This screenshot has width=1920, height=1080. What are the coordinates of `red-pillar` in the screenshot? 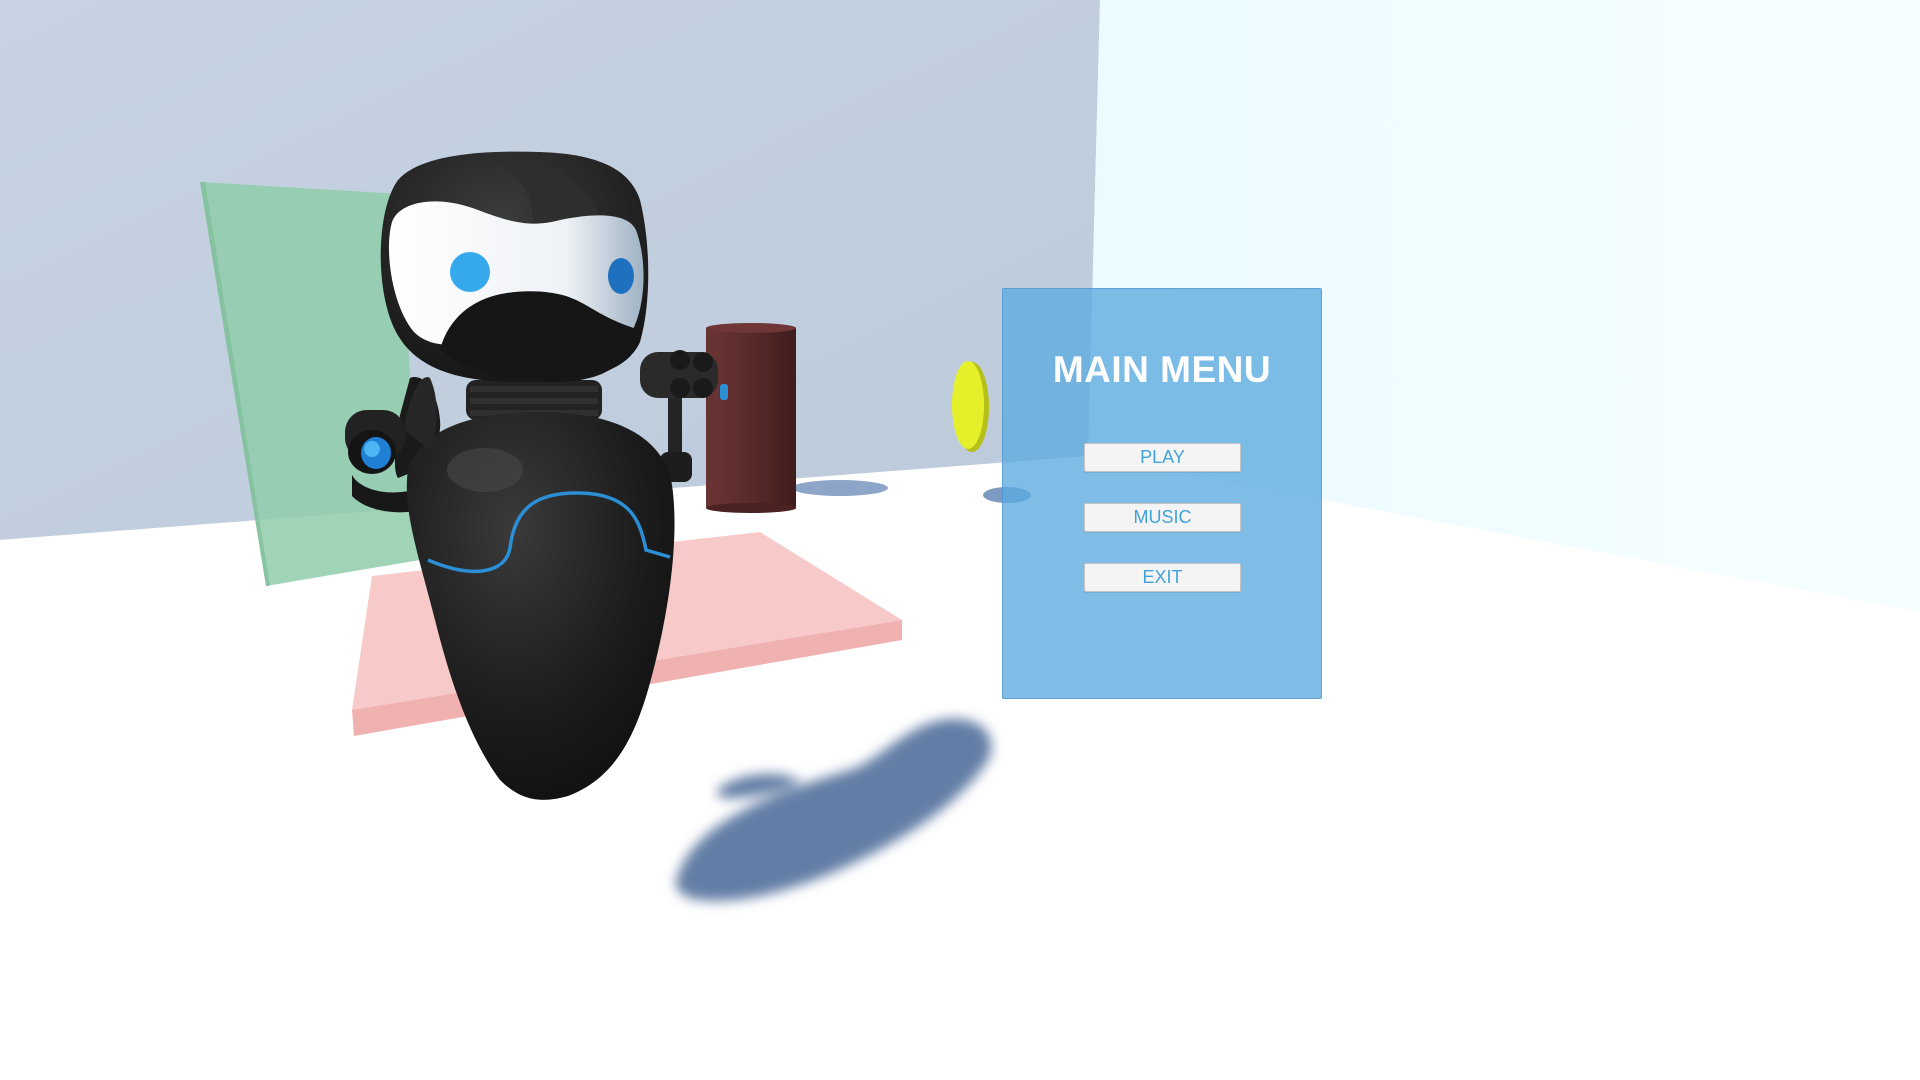 It's located at (751, 418).